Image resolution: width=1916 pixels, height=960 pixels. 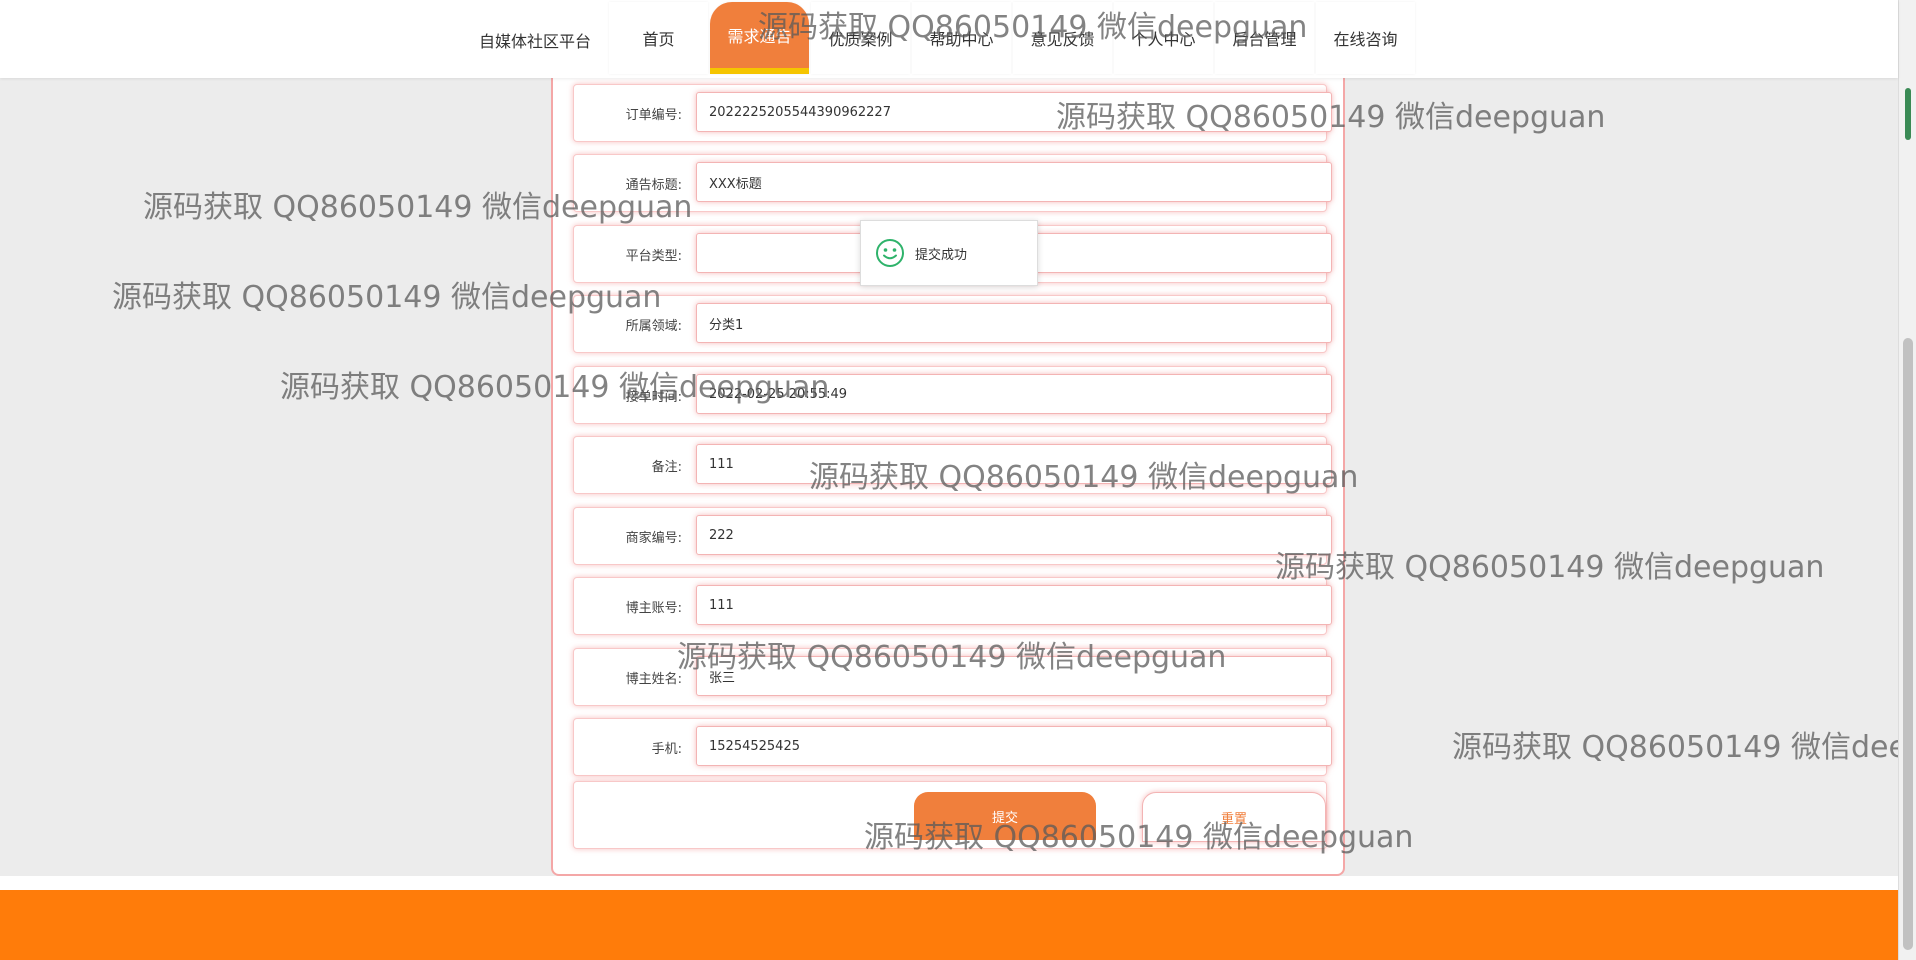 I want to click on submit-button: 提交, so click(x=1005, y=816).